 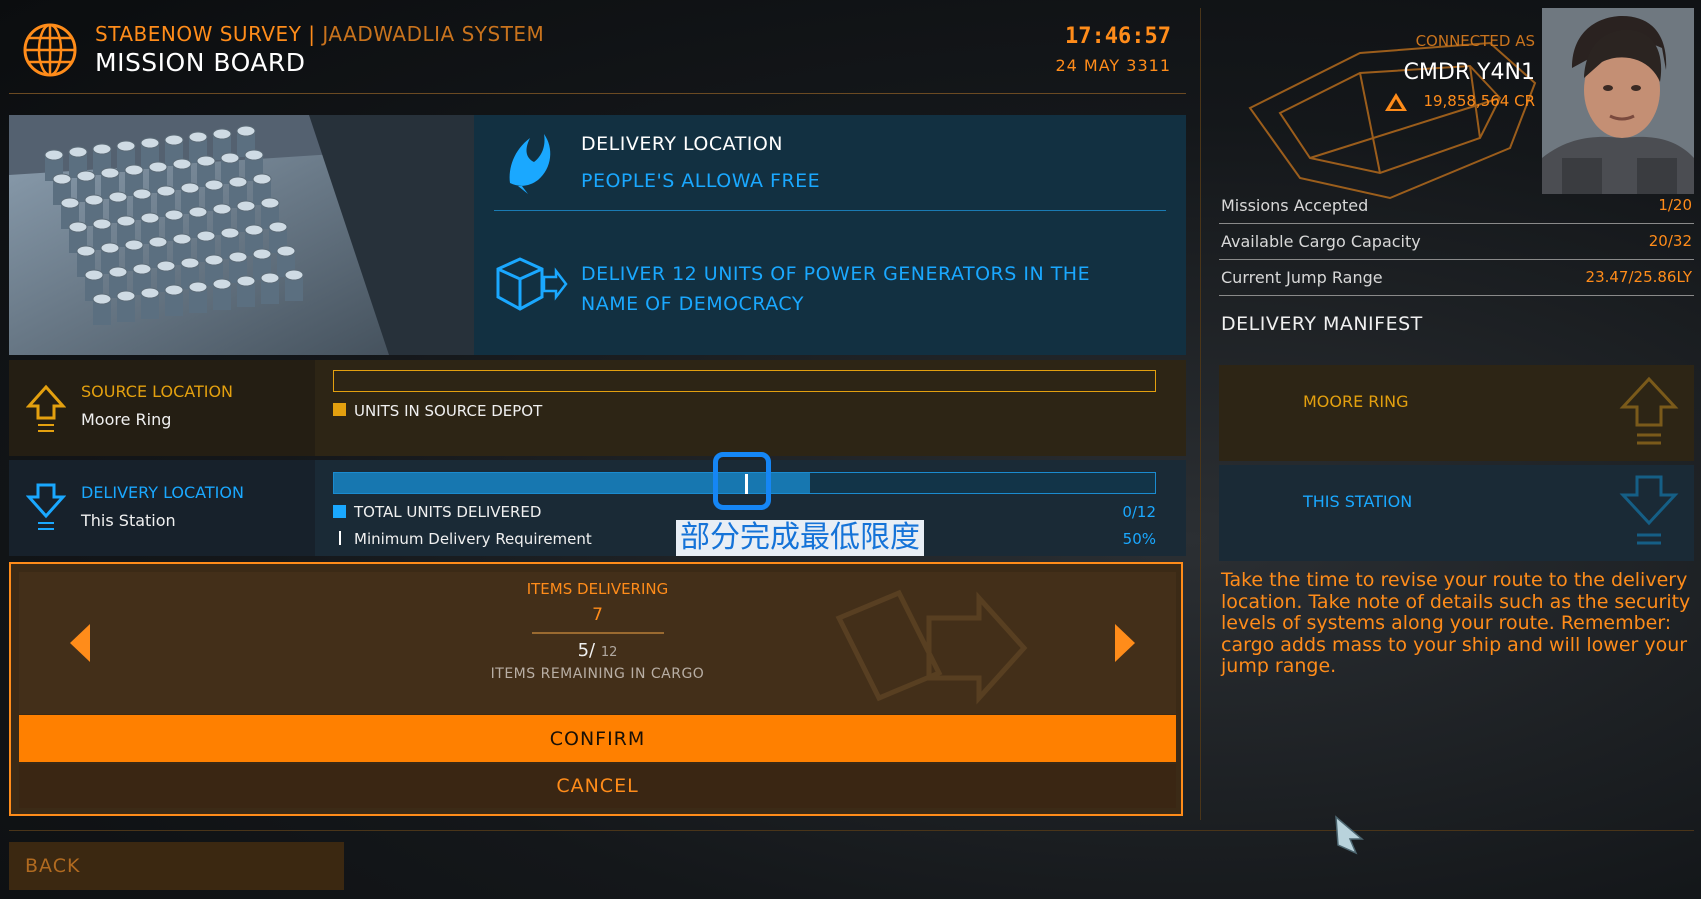 What do you see at coordinates (1113, 65) in the screenshot?
I see `date: 24 MAY 3311` at bounding box center [1113, 65].